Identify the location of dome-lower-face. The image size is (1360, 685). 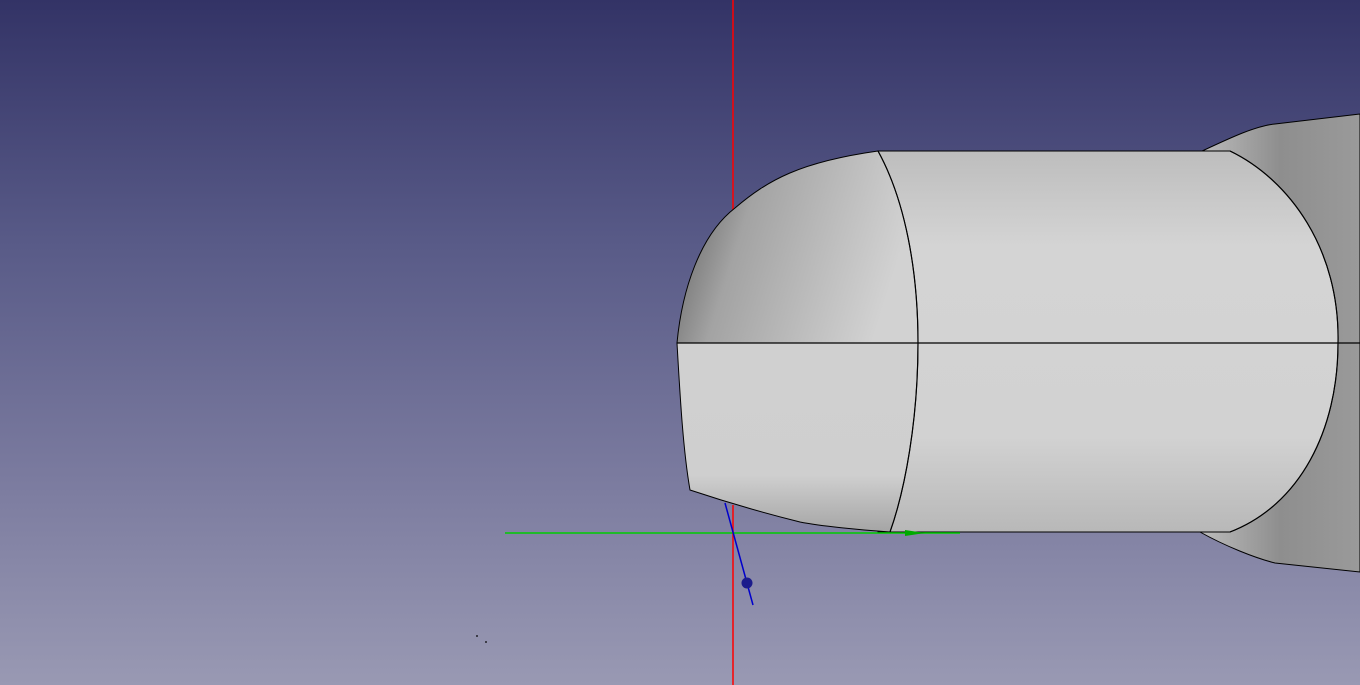
(797, 437).